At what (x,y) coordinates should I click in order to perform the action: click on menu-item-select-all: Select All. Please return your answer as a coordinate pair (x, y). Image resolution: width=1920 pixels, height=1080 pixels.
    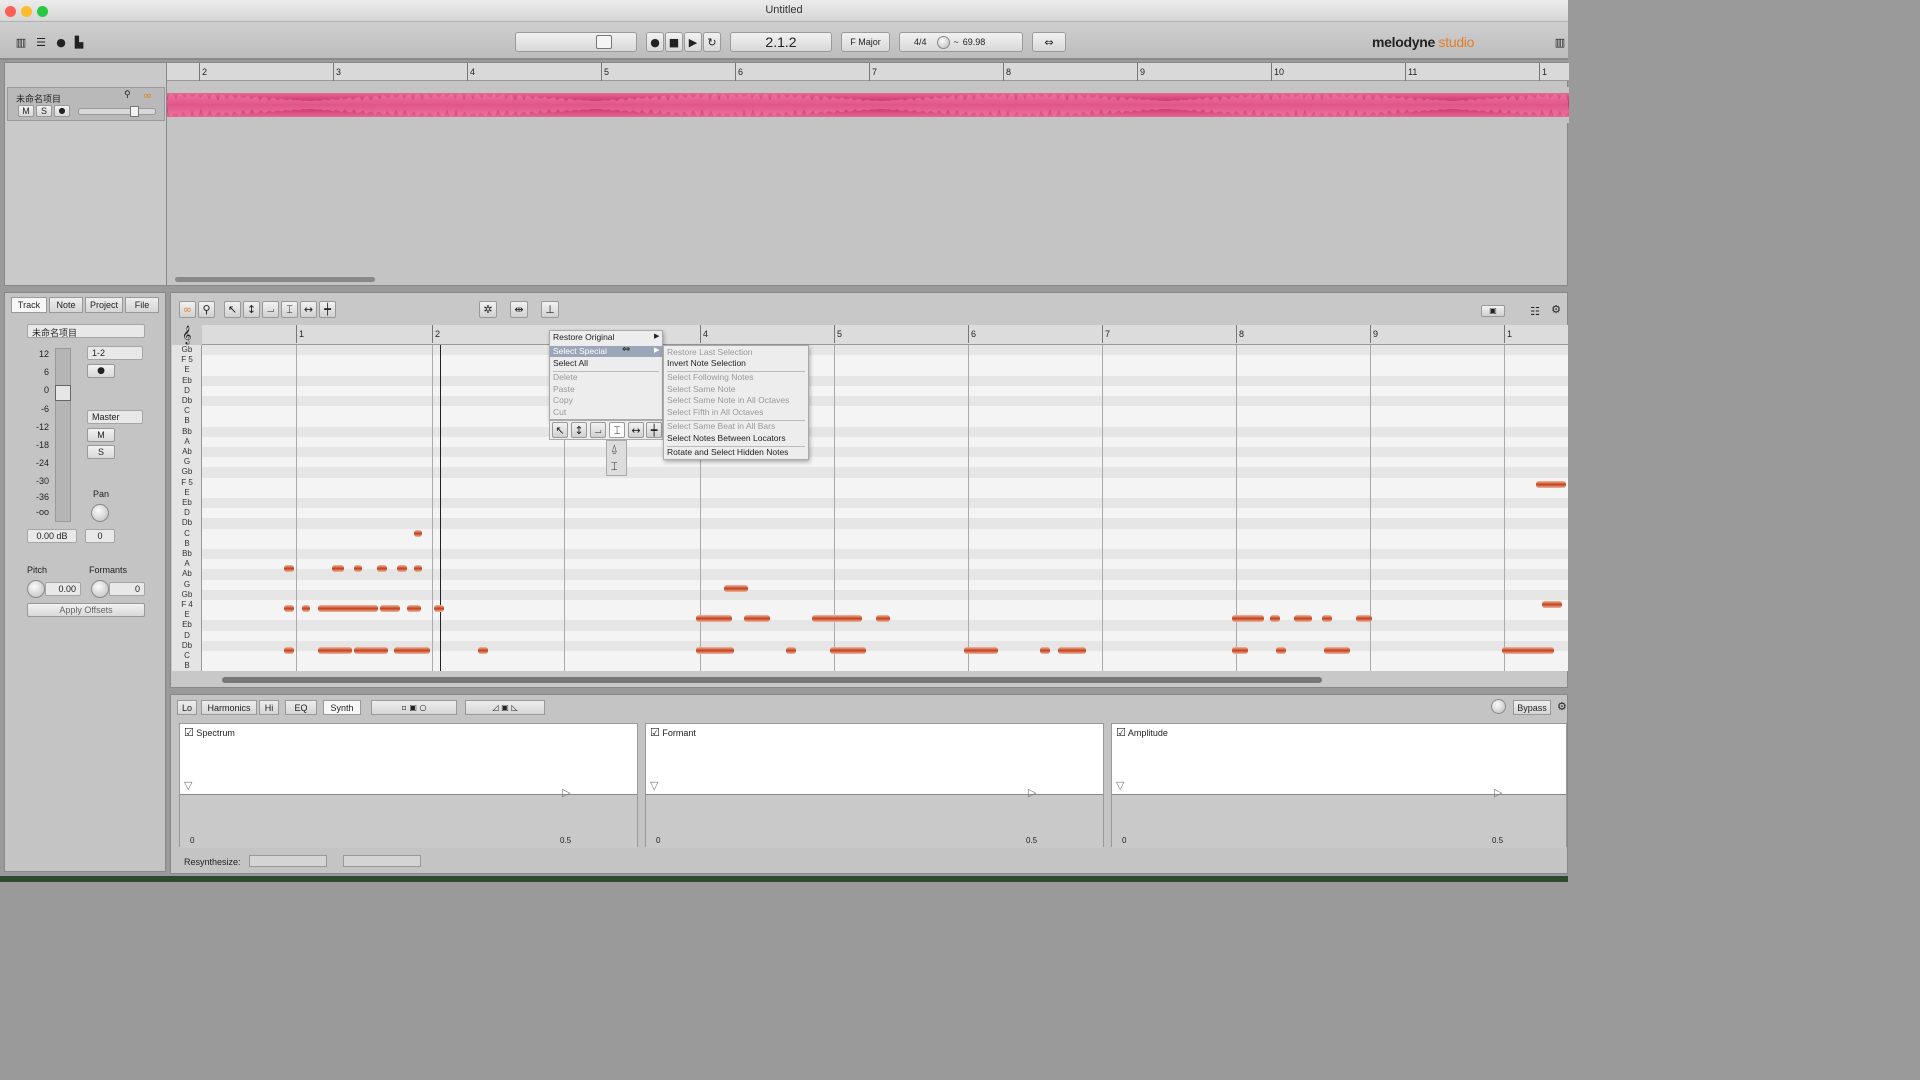
    Looking at the image, I should click on (570, 363).